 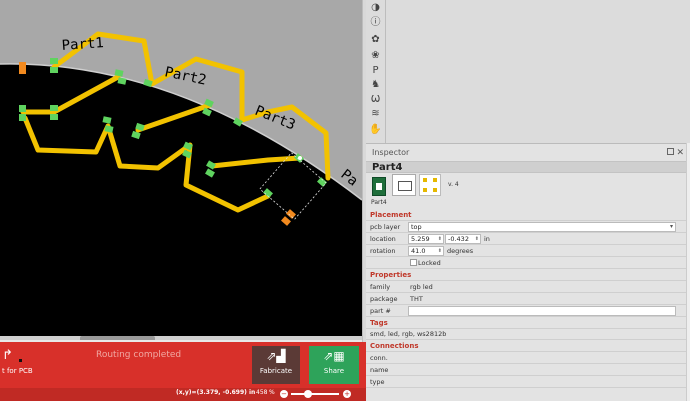 What do you see at coordinates (460, 251) in the screenshot?
I see `rotation-unit: degrees` at bounding box center [460, 251].